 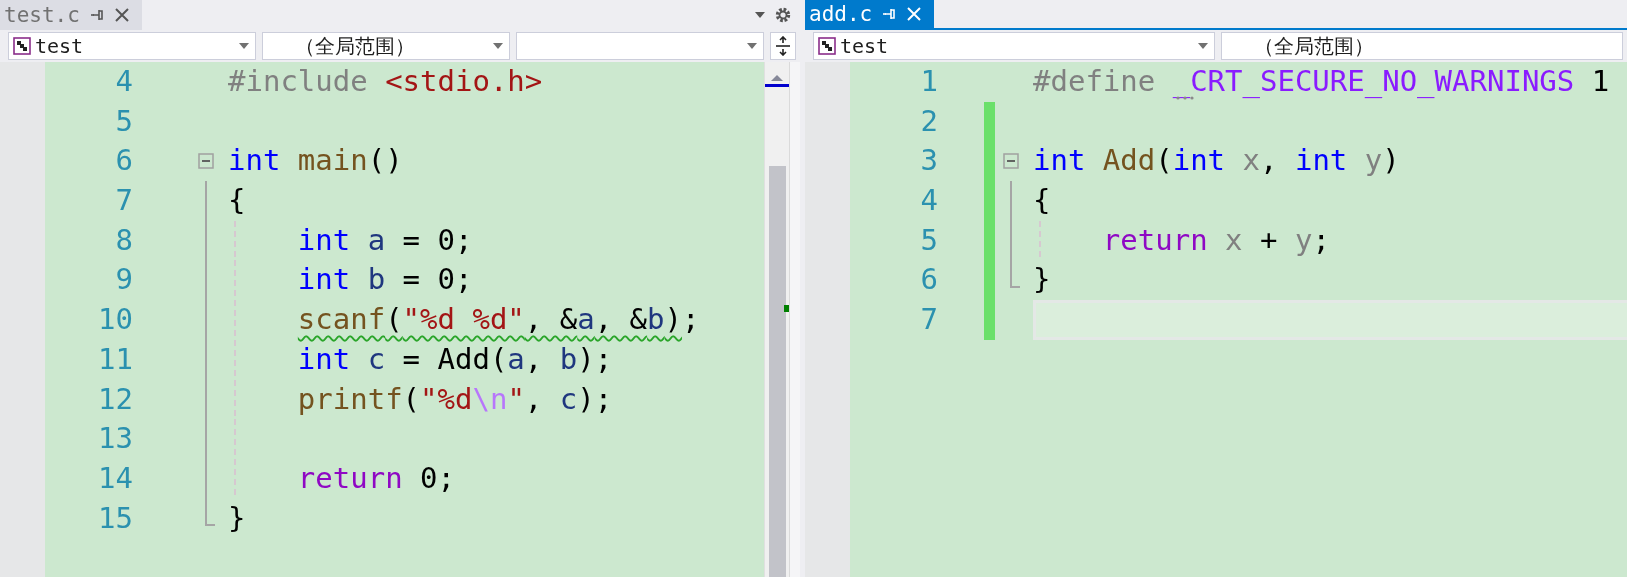 What do you see at coordinates (115, 518) in the screenshot?
I see `line-number: 15` at bounding box center [115, 518].